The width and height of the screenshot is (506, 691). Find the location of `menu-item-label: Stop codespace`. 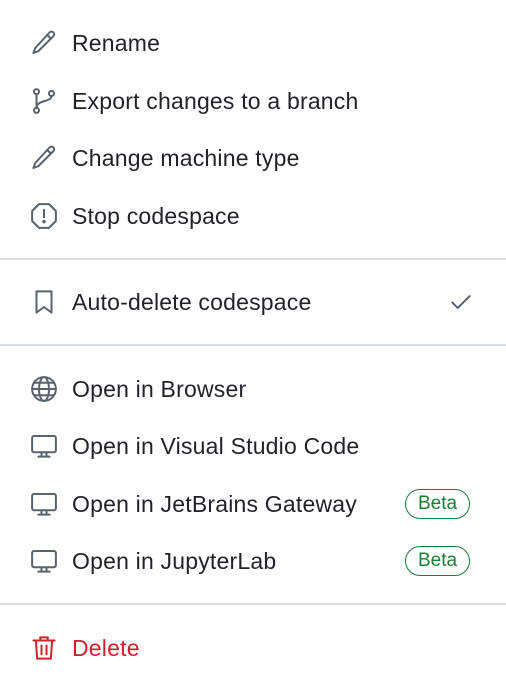

menu-item-label: Stop codespace is located at coordinates (156, 215).